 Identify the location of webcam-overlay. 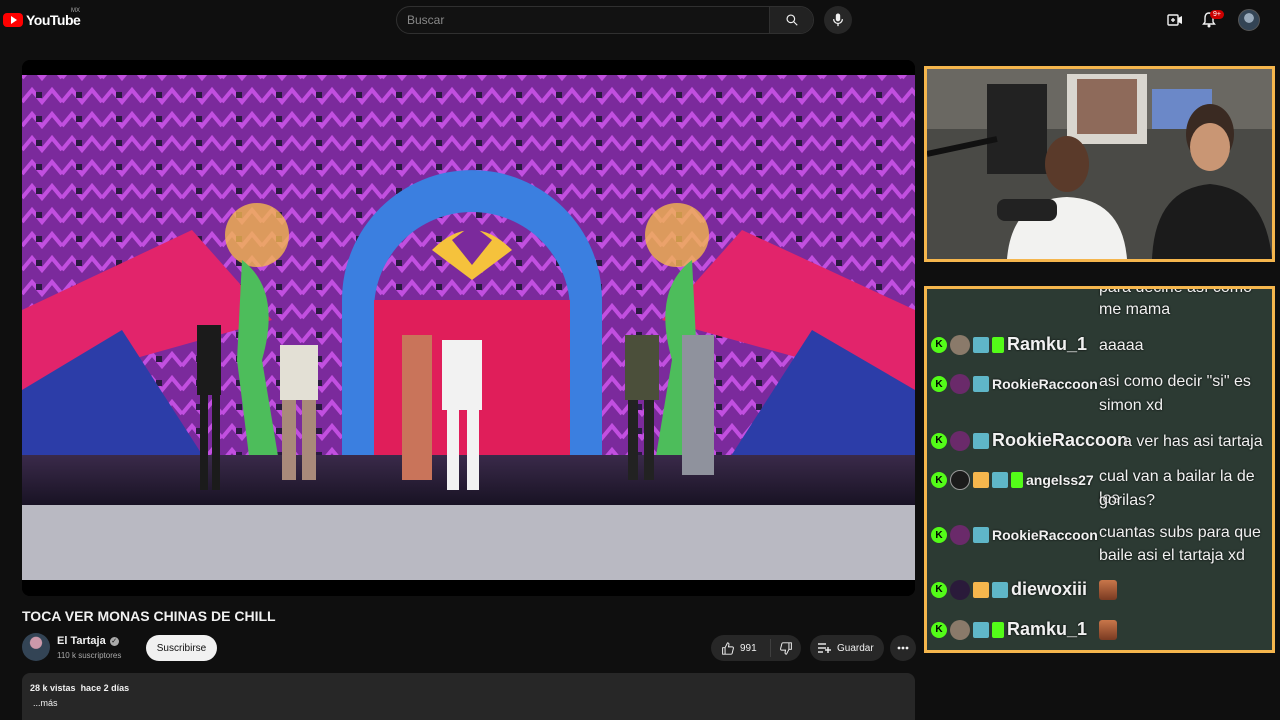
(1099, 164).